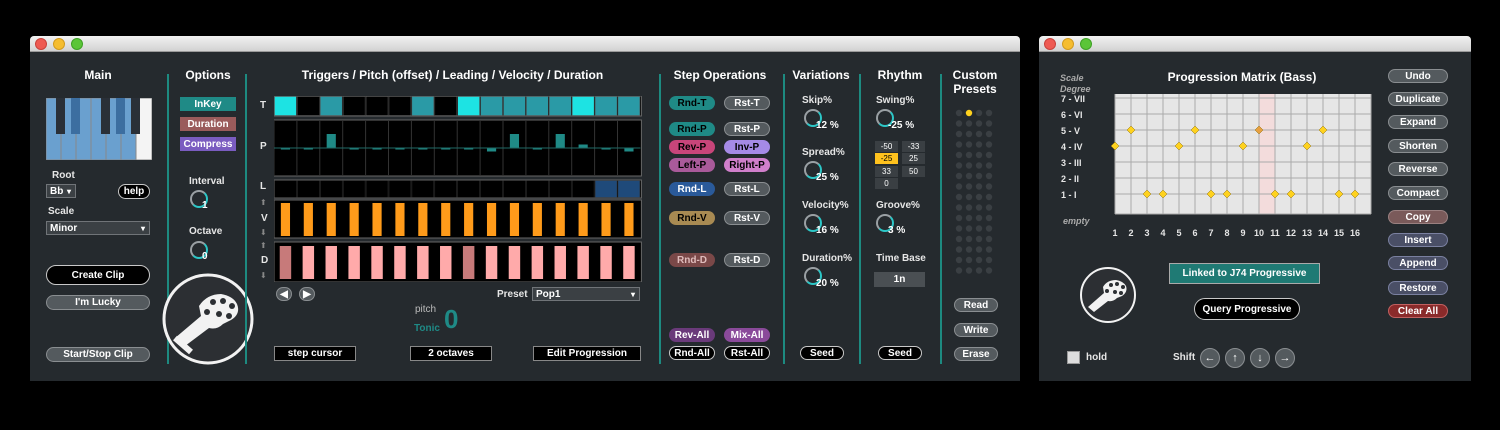  Describe the element at coordinates (1260, 358) in the screenshot. I see `shift-down-icon: ↓` at that location.